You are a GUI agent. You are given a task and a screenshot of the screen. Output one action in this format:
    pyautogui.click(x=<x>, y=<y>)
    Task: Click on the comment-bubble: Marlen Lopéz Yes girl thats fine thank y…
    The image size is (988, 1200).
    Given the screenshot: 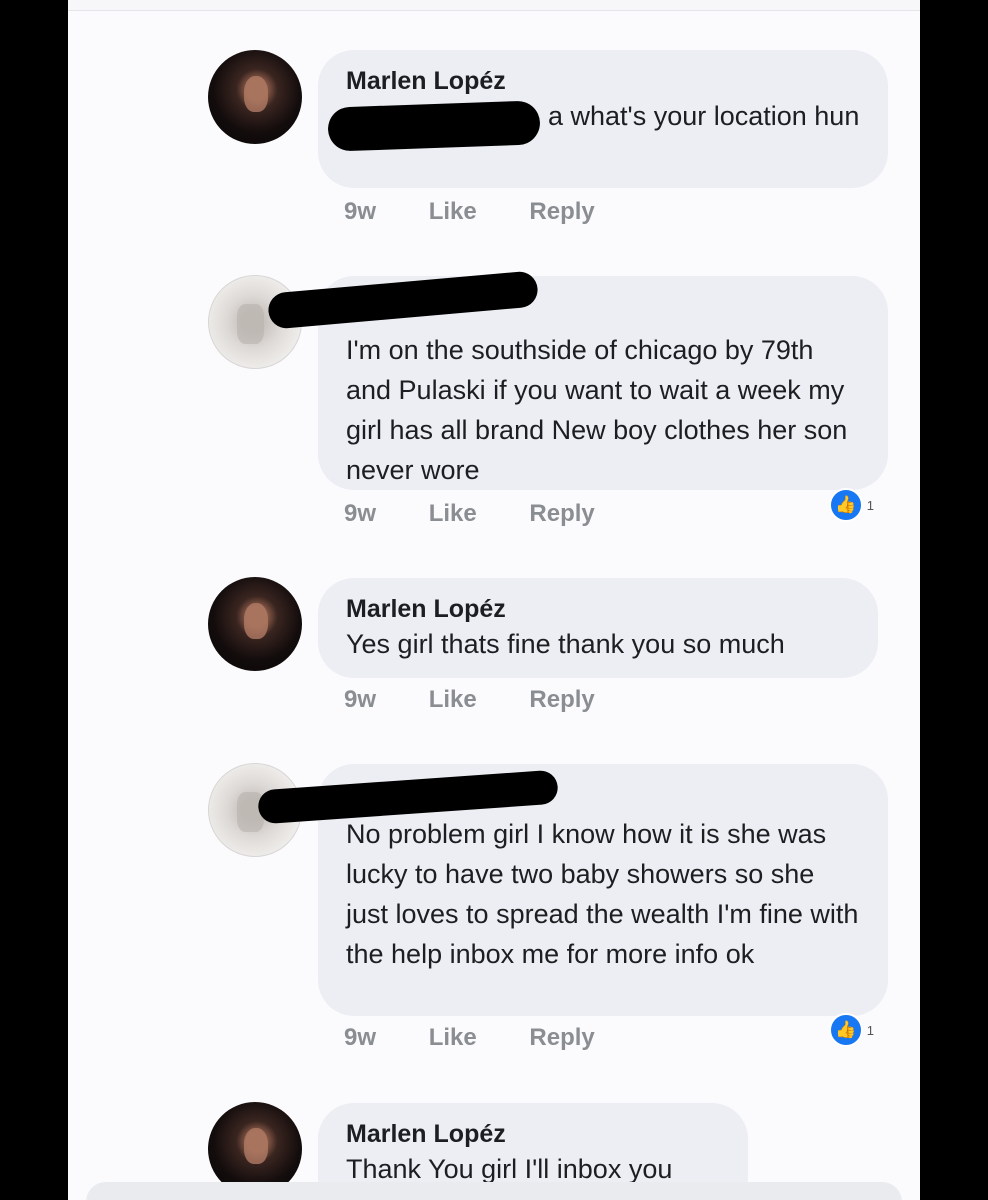 What is the action you would take?
    pyautogui.click(x=598, y=628)
    